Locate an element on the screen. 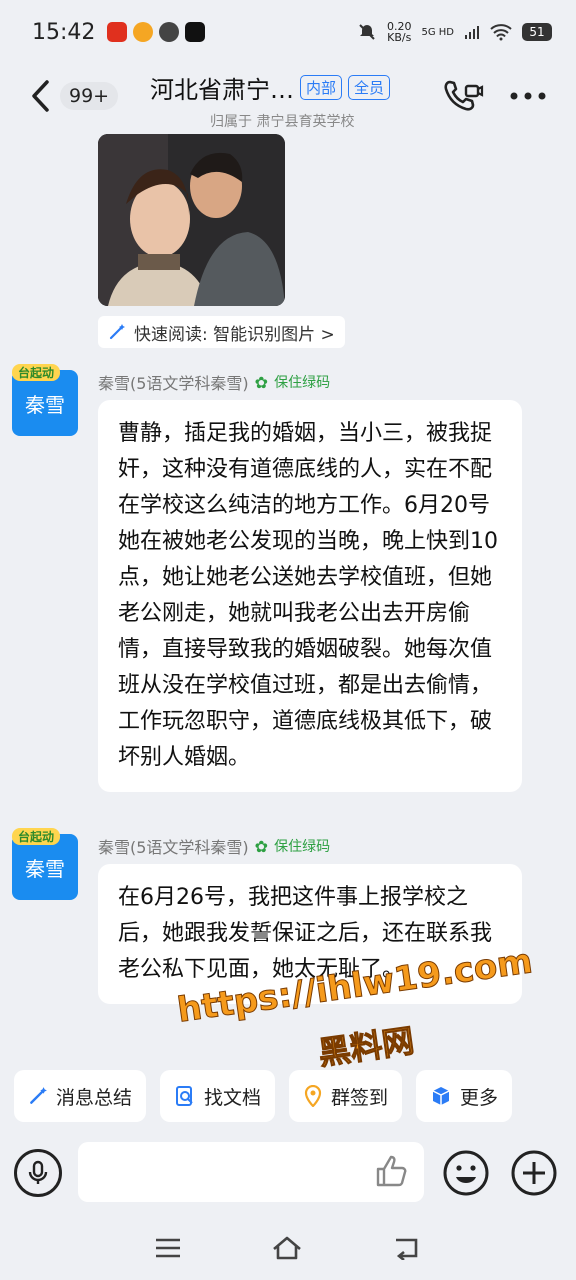 This screenshot has width=576, height=1280. message-input is located at coordinates (251, 1172).